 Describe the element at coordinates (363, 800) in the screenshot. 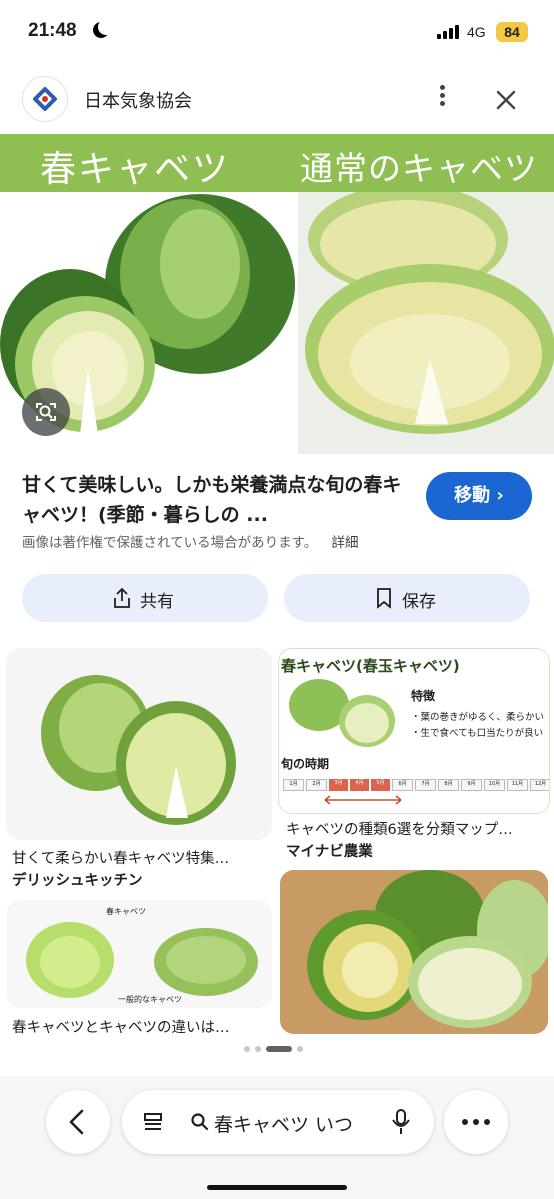

I see `season-arrow-icon` at that location.